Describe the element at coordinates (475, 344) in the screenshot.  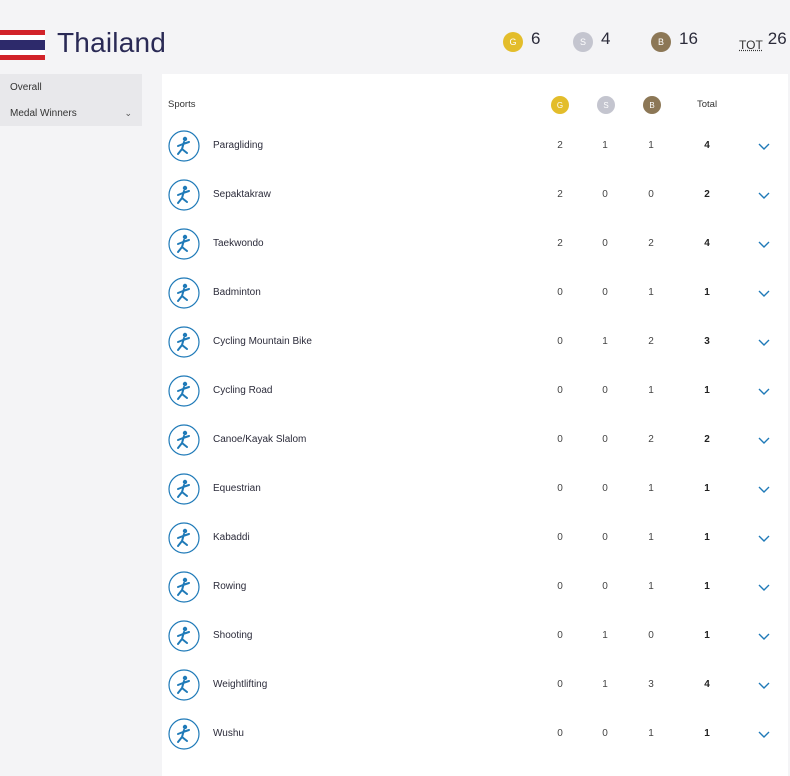
I see `table-row: Cycling Mountain Bike 0 1 2 3` at that location.